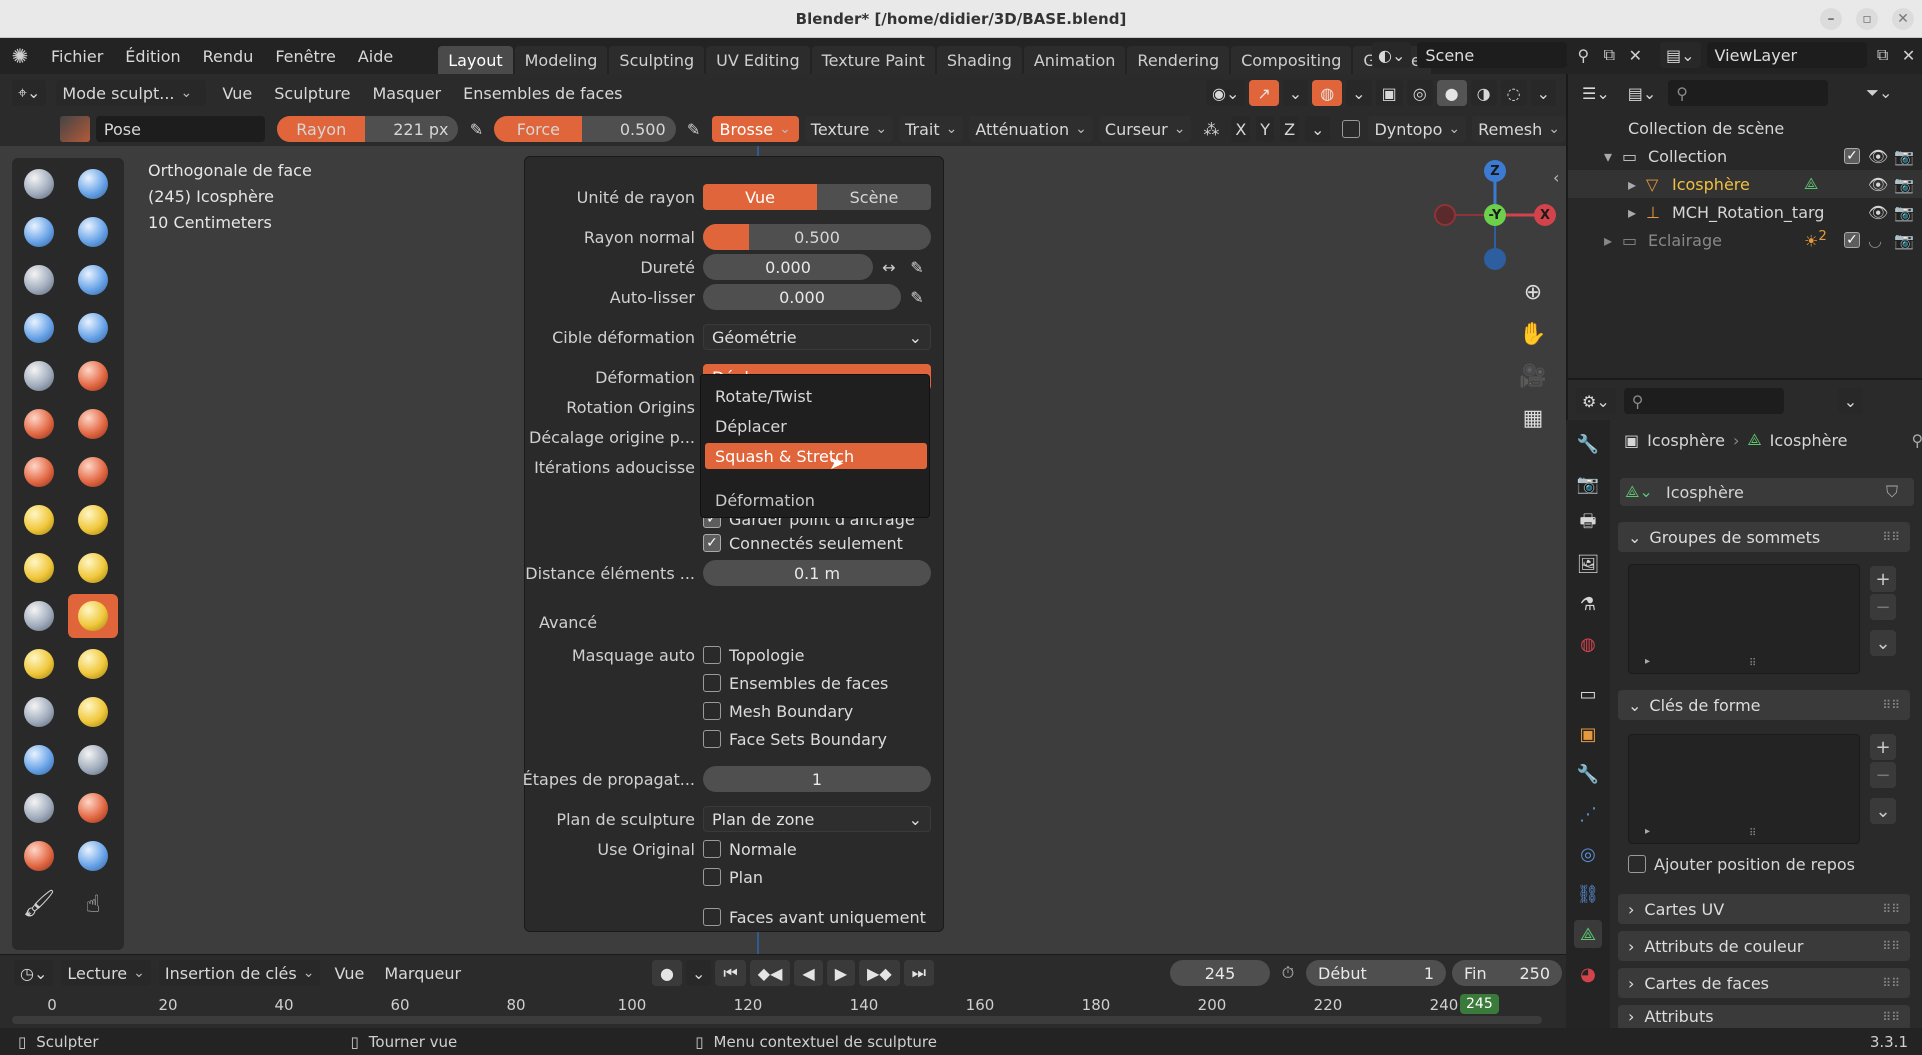 The image size is (1922, 1055). What do you see at coordinates (814, 917) in the screenshot?
I see `front-faces-option: Faces avant uniquement` at bounding box center [814, 917].